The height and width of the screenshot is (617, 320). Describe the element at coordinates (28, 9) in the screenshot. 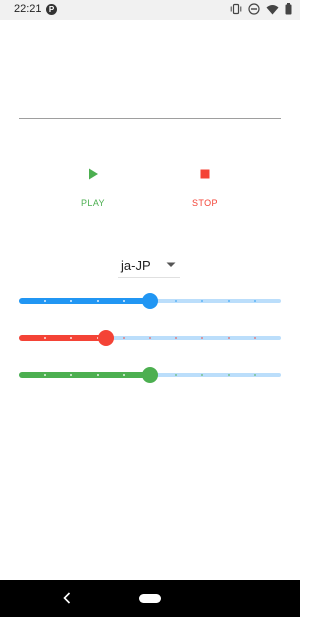

I see `status-time: 22:21` at that location.